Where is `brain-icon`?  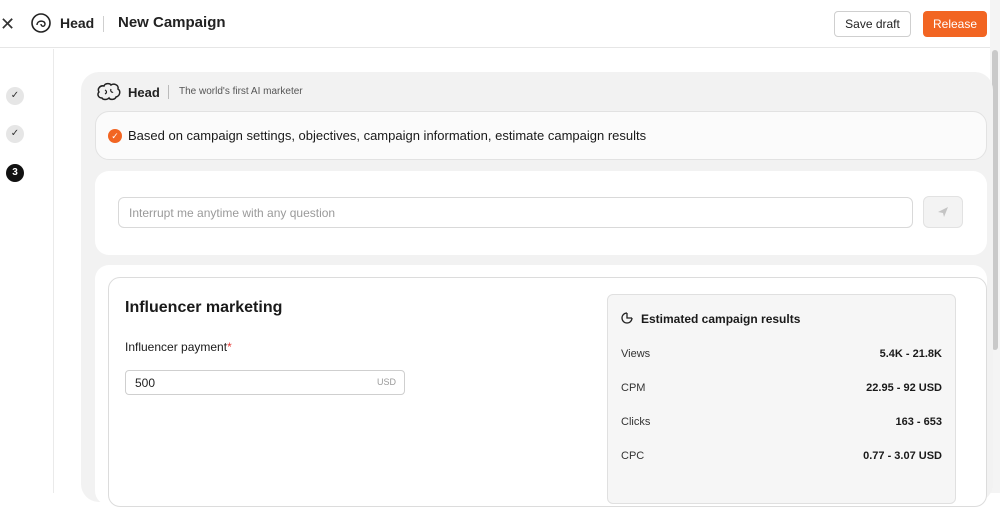 brain-icon is located at coordinates (109, 91).